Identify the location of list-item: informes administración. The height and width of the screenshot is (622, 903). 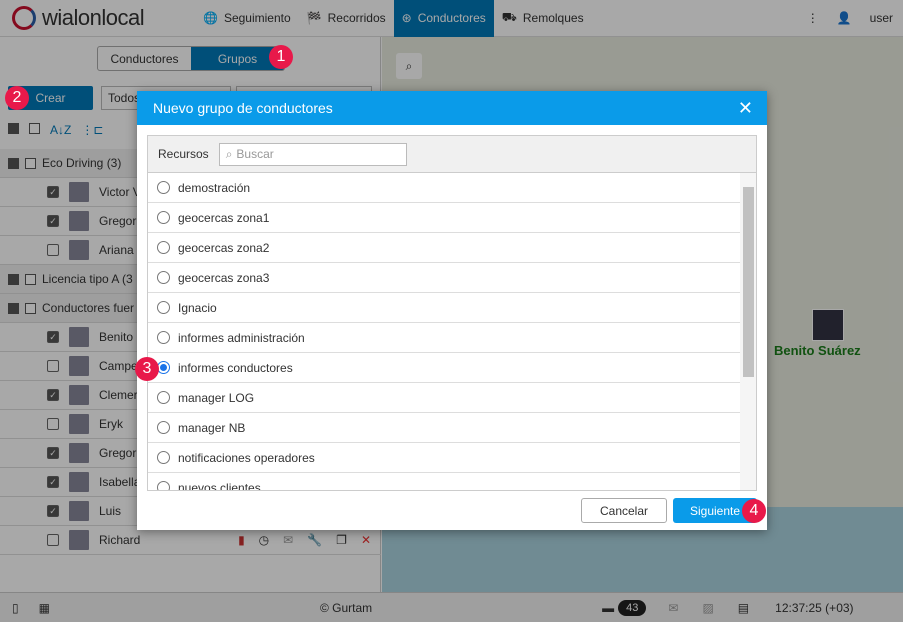
(444, 338).